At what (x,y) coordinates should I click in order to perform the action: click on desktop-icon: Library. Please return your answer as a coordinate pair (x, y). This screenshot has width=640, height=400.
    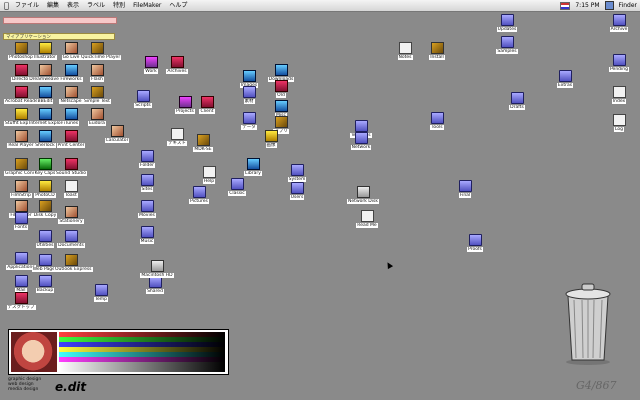
    Looking at the image, I should click on (253, 168).